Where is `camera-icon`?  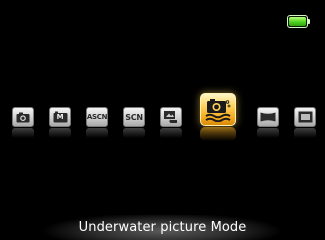 camera-icon is located at coordinates (23, 117).